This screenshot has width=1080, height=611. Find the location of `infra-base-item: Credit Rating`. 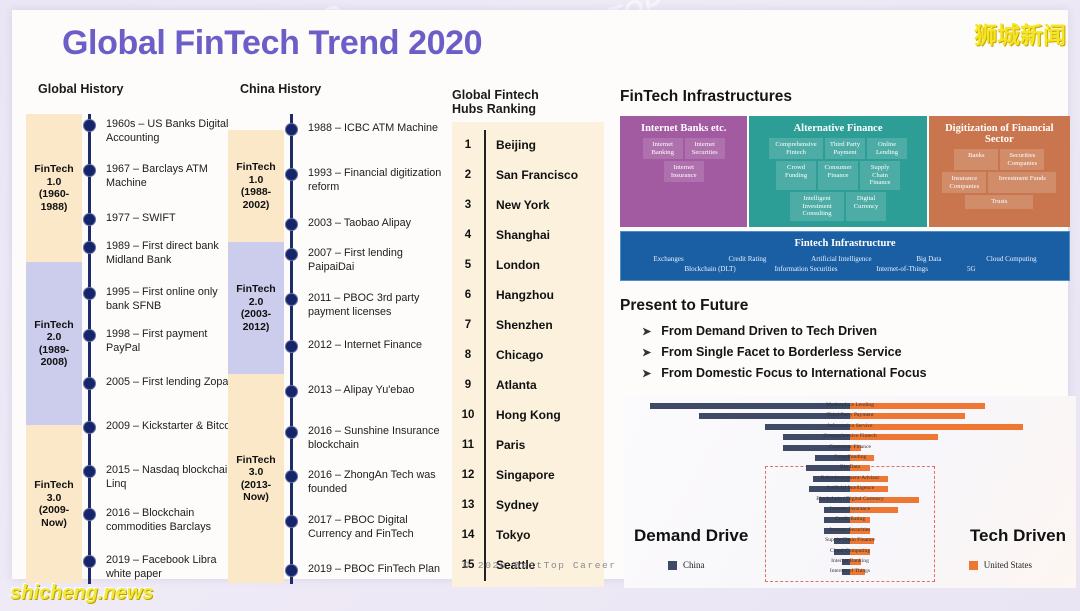

infra-base-item: Credit Rating is located at coordinates (747, 258).